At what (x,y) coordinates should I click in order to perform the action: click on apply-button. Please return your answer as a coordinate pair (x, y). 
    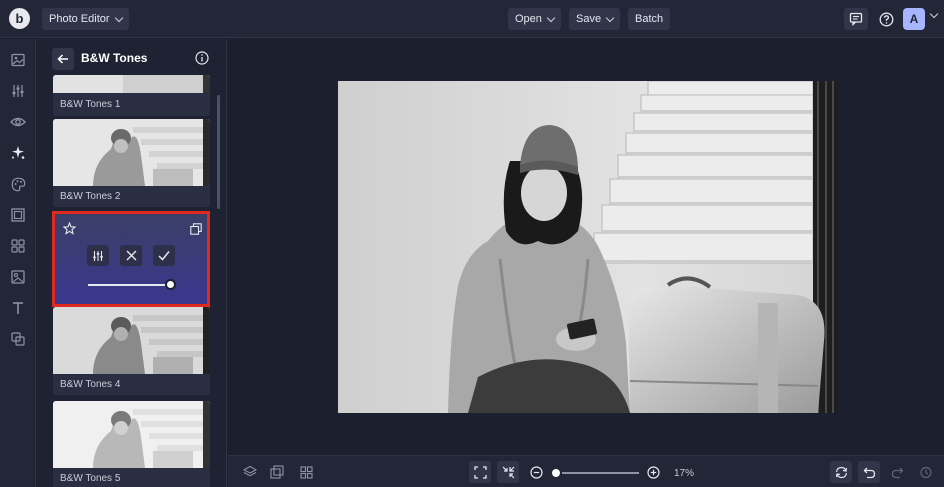
    Looking at the image, I should click on (164, 255).